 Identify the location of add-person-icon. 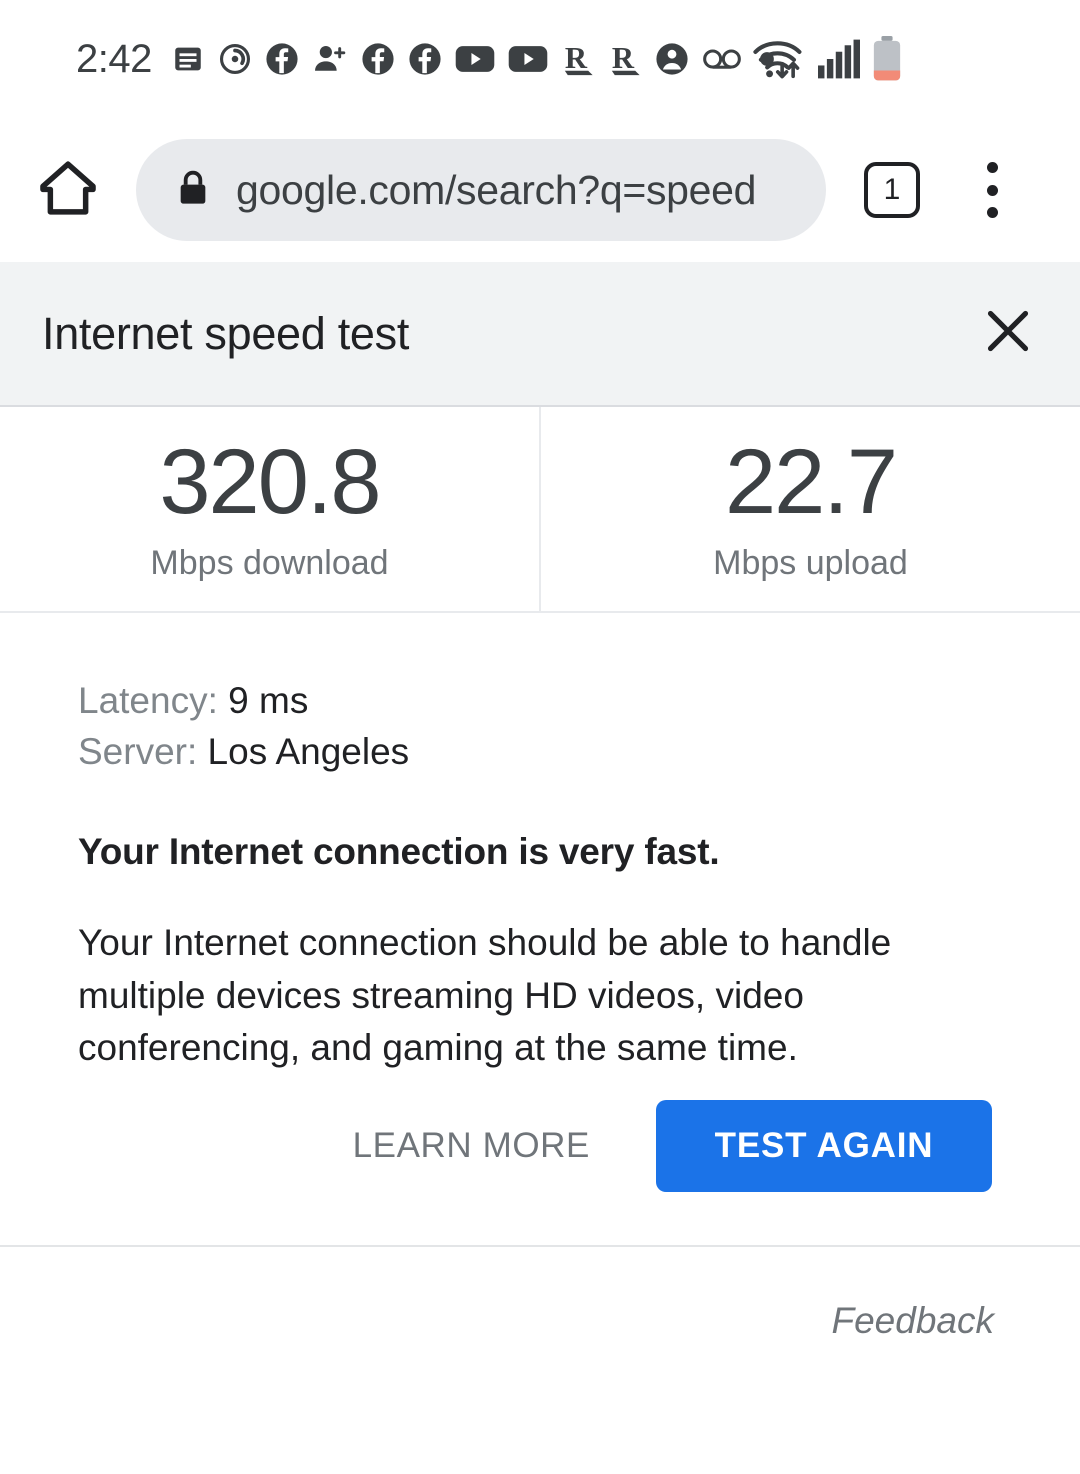
(330, 59).